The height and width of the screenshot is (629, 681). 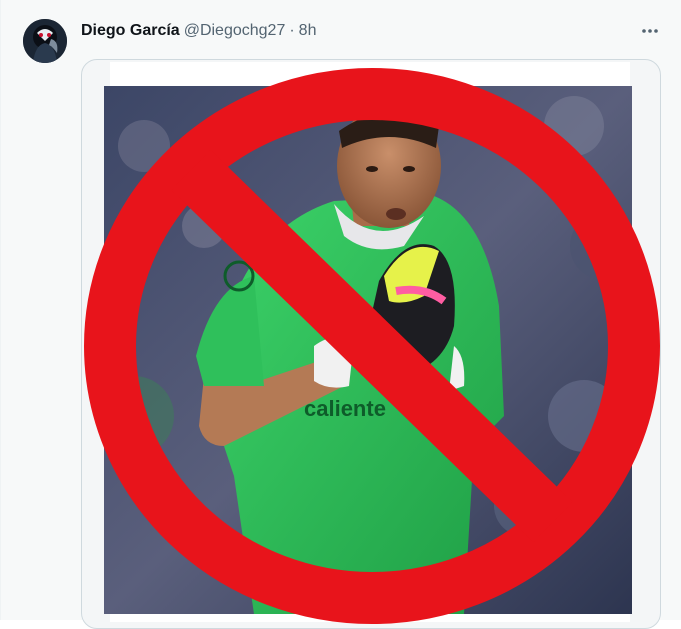 I want to click on tweet-header: Diego García @Diegochg27 · 8h, so click(x=198, y=31).